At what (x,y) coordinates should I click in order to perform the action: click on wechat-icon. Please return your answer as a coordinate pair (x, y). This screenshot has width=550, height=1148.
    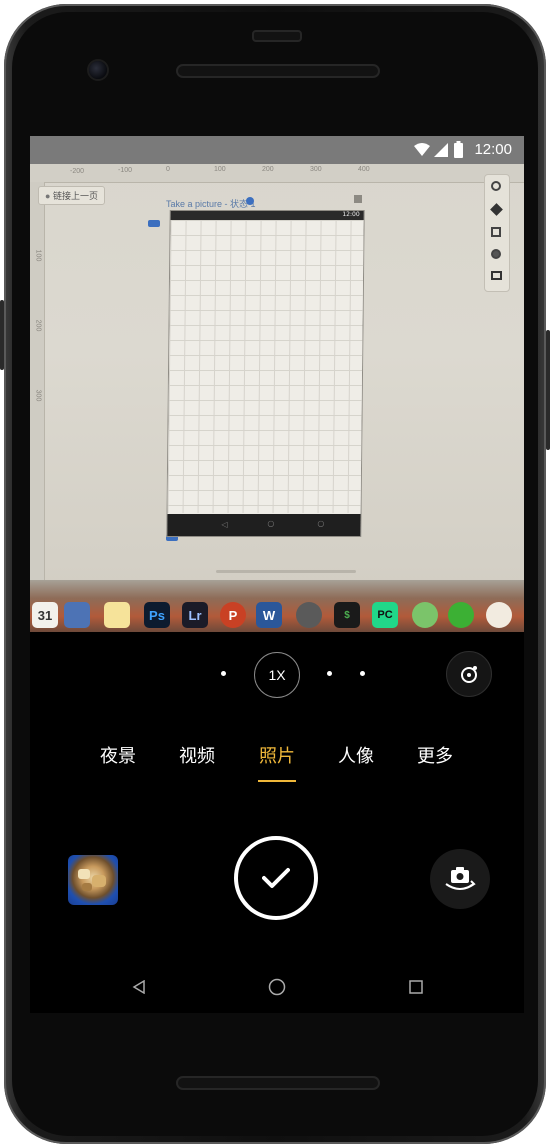
    Looking at the image, I should click on (461, 615).